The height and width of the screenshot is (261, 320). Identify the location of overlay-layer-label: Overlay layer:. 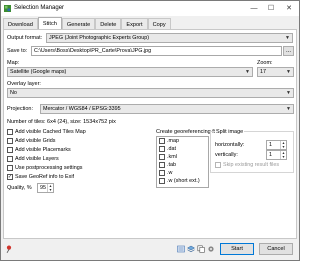
(24, 84).